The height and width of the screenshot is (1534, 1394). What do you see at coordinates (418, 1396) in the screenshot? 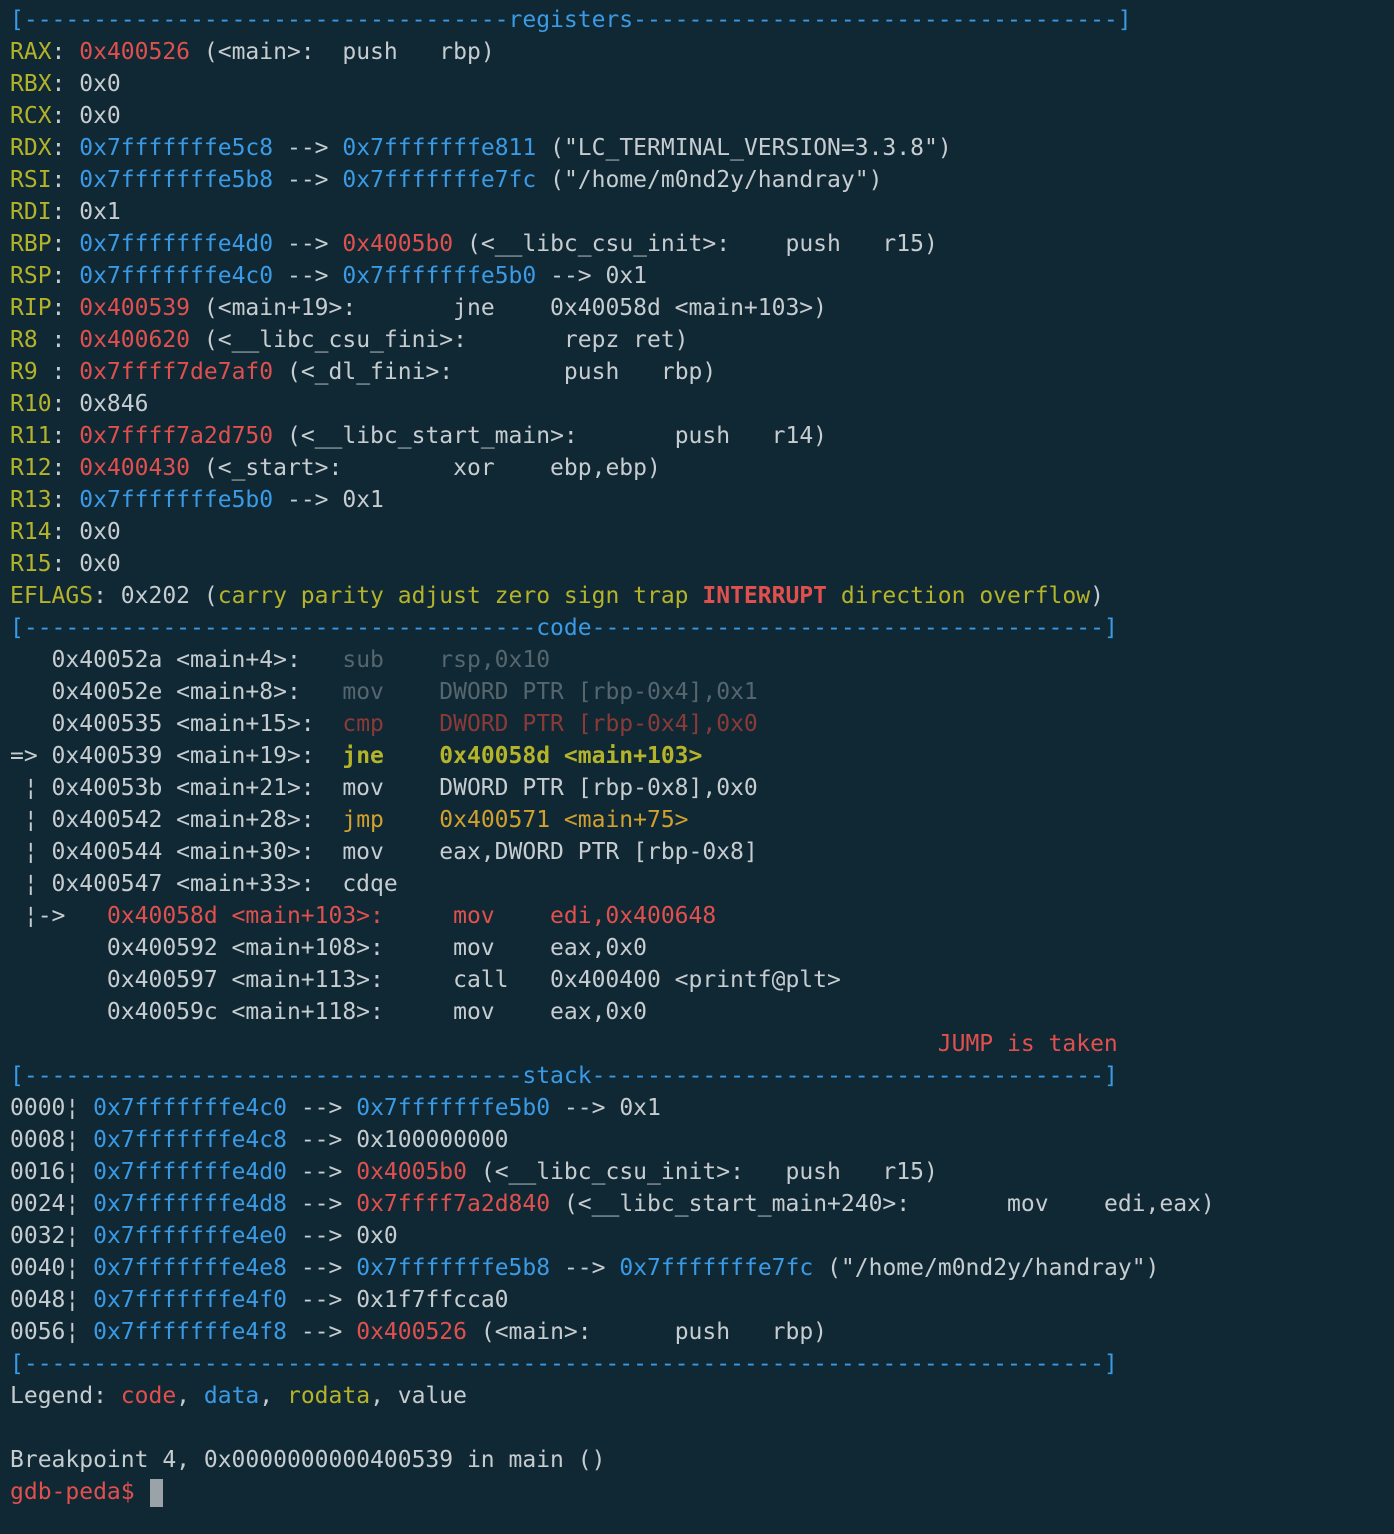
I see `legend-segment: , value` at bounding box center [418, 1396].